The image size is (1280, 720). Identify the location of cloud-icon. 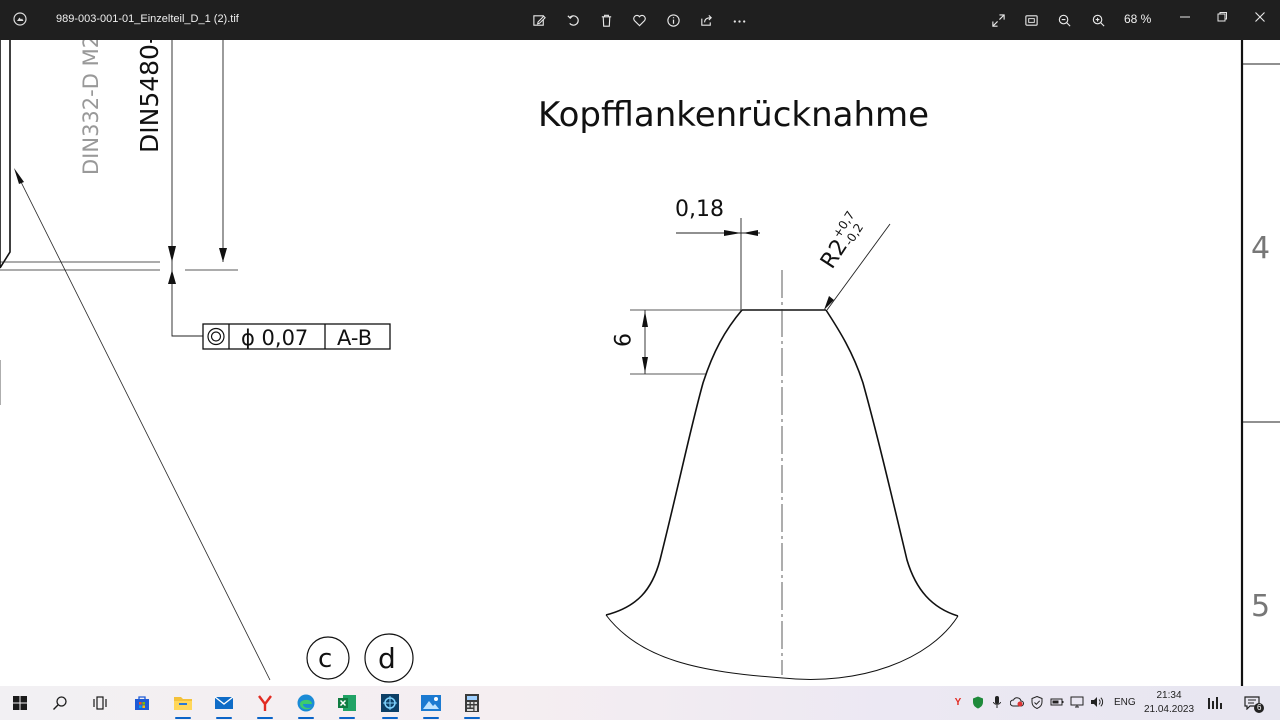
(1017, 702).